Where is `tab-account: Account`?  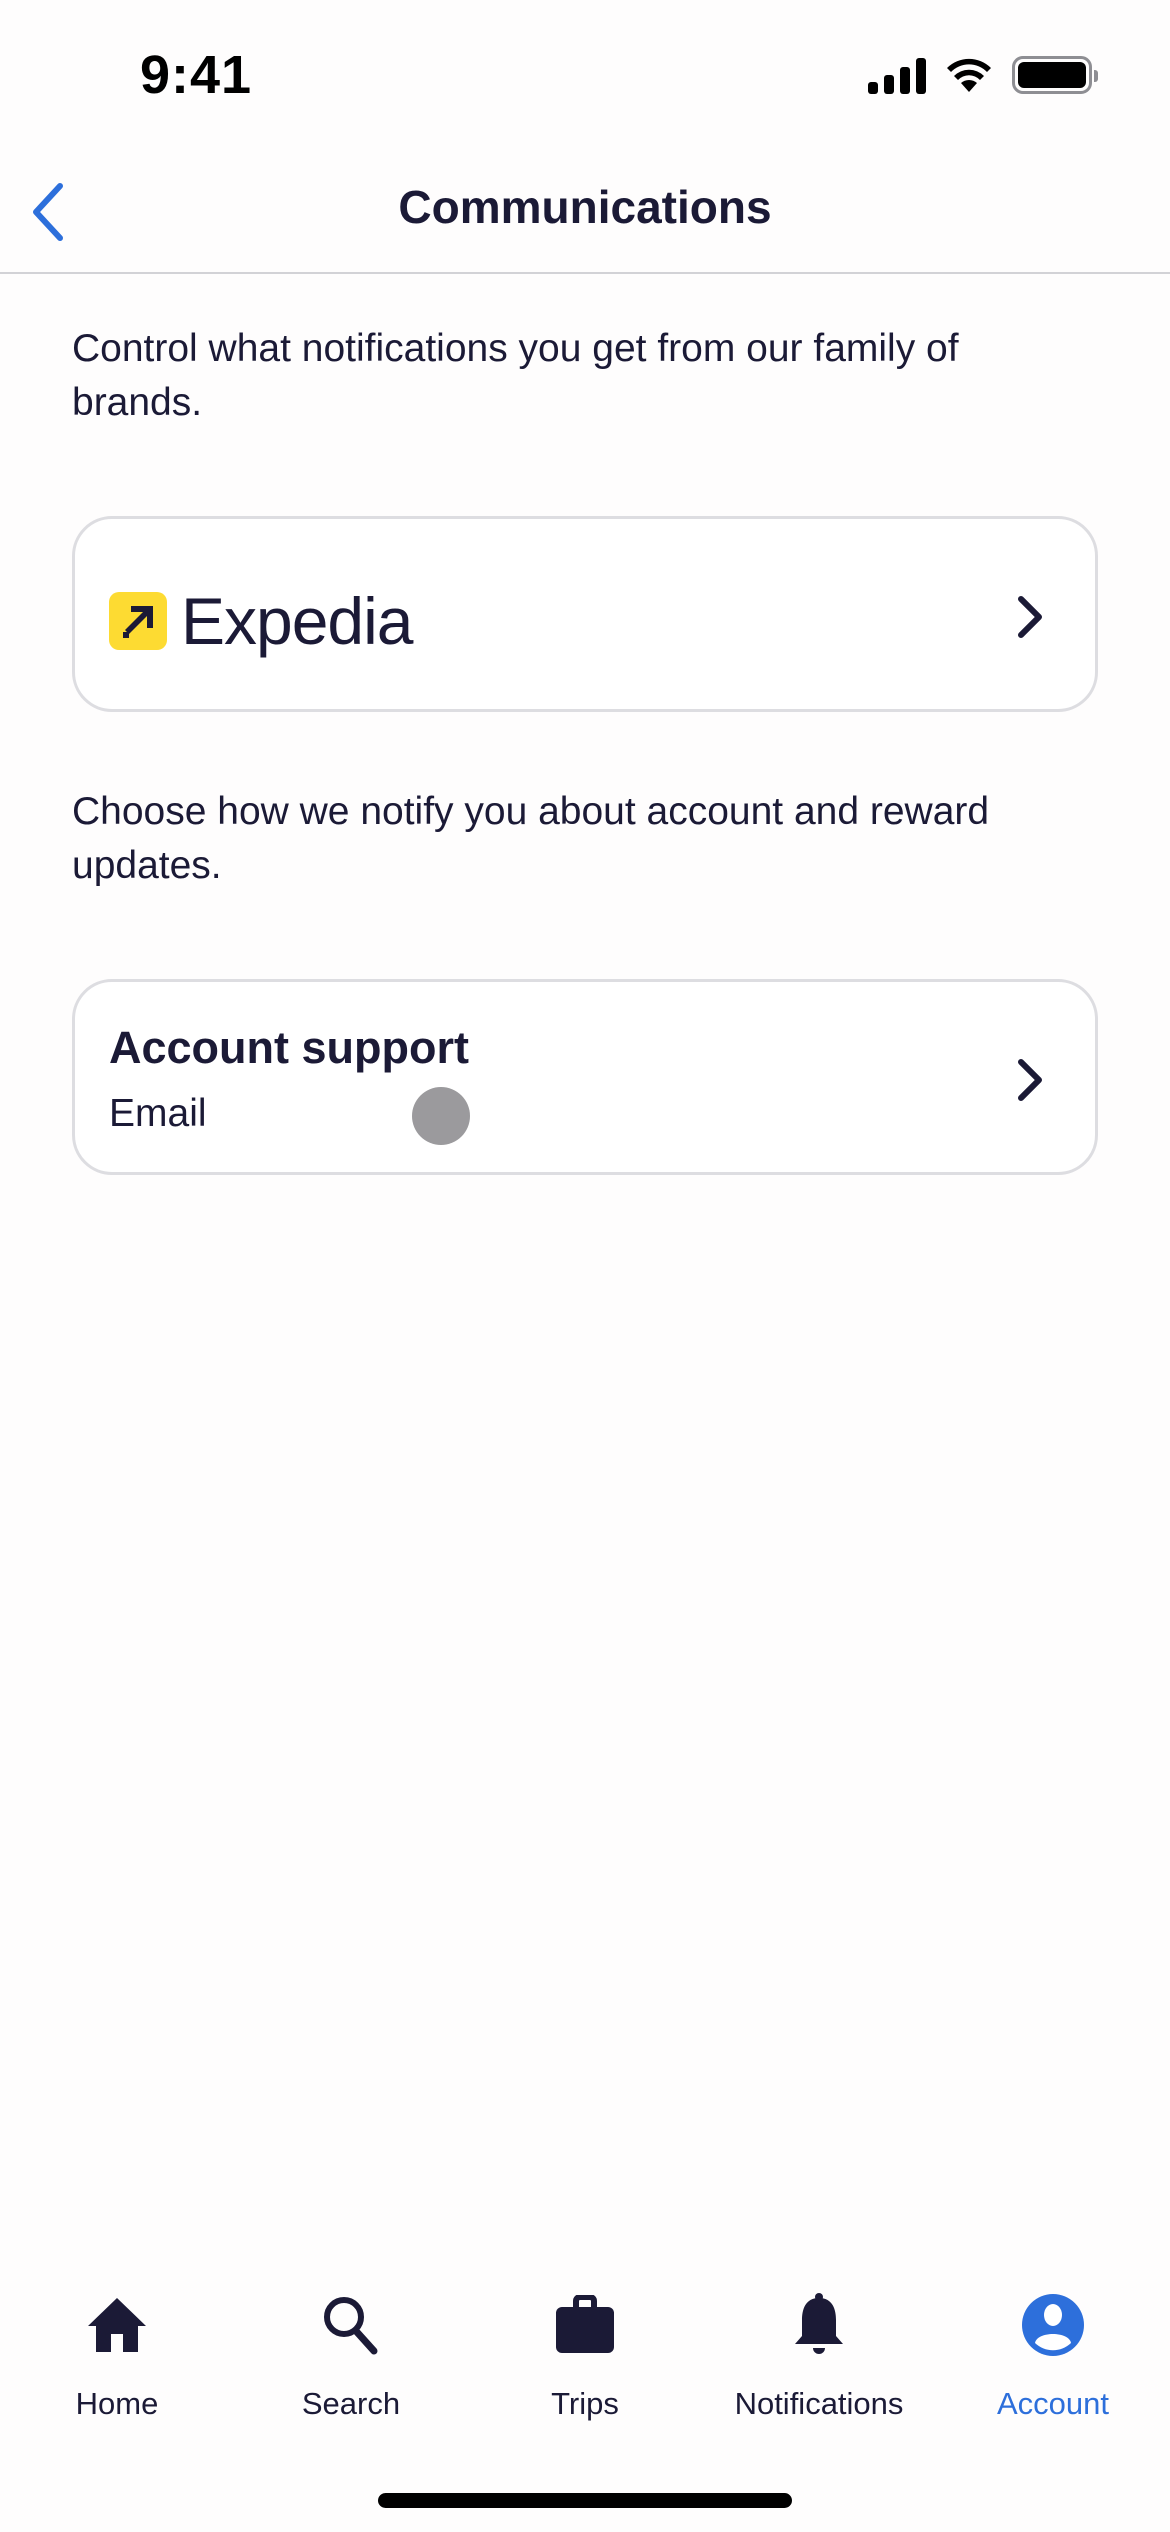
tab-account: Account is located at coordinates (1053, 2360).